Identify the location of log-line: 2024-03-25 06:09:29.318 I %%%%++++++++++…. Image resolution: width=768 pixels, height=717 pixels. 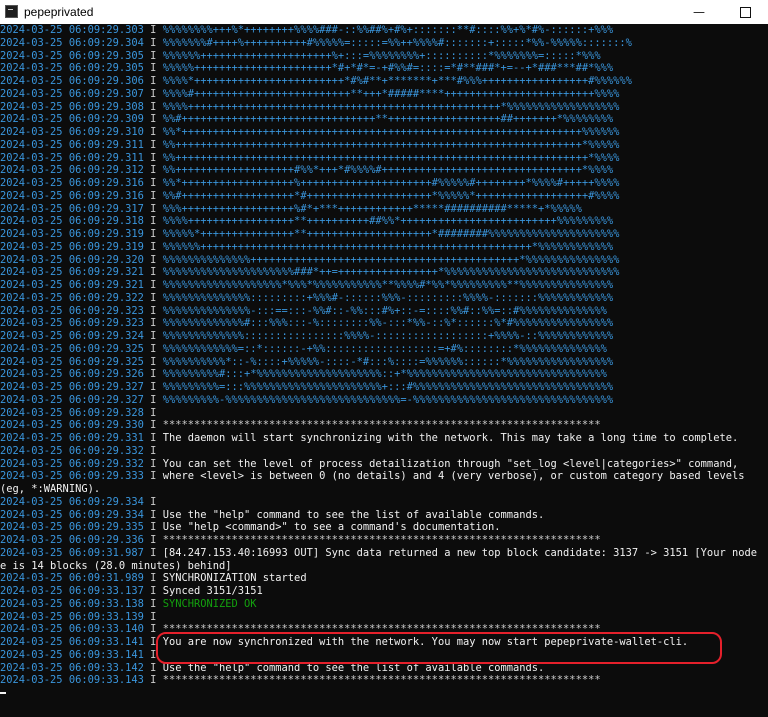
(384, 221).